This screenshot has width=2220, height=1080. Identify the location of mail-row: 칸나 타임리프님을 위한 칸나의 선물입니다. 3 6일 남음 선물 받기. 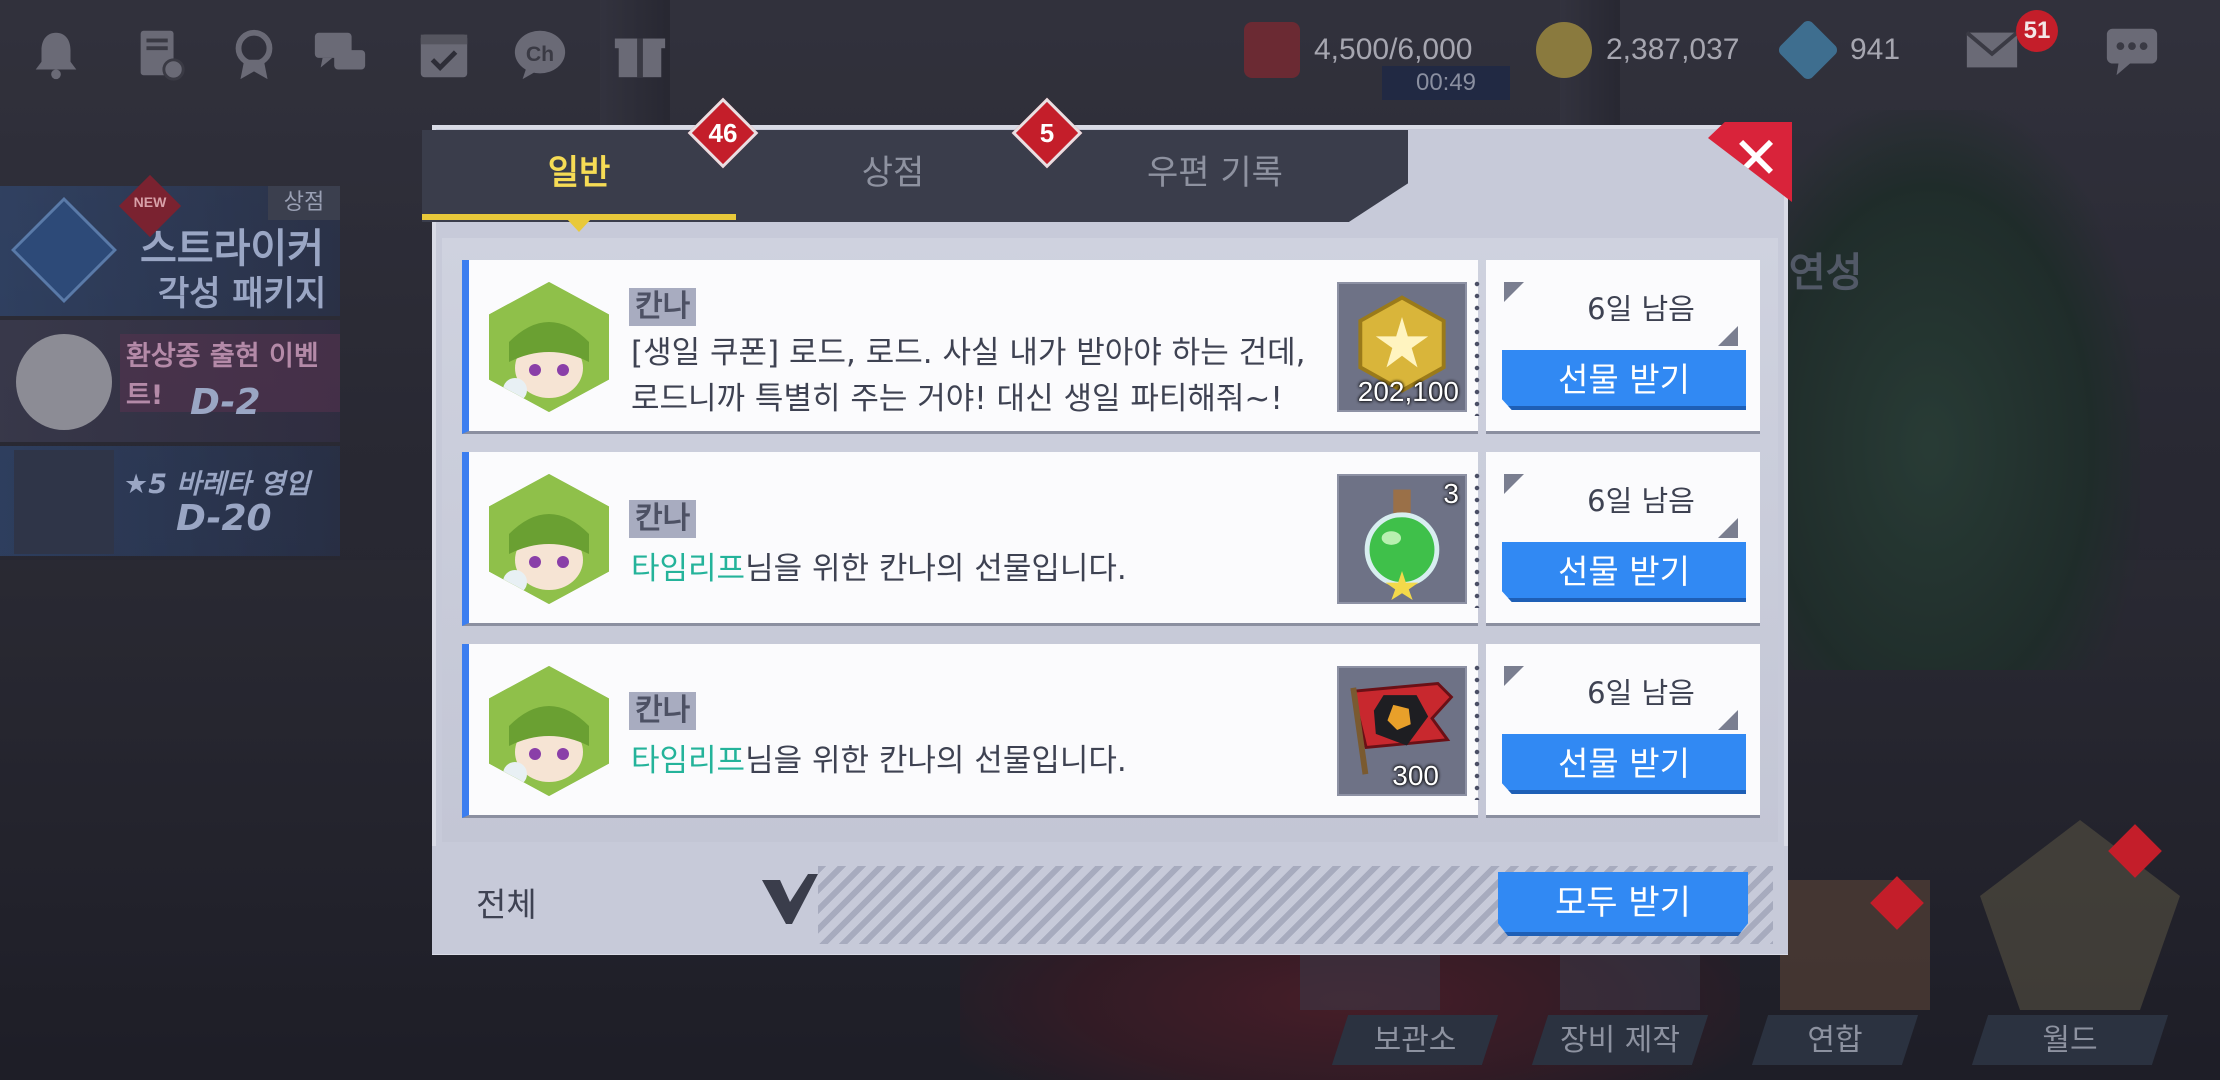
(1111, 539).